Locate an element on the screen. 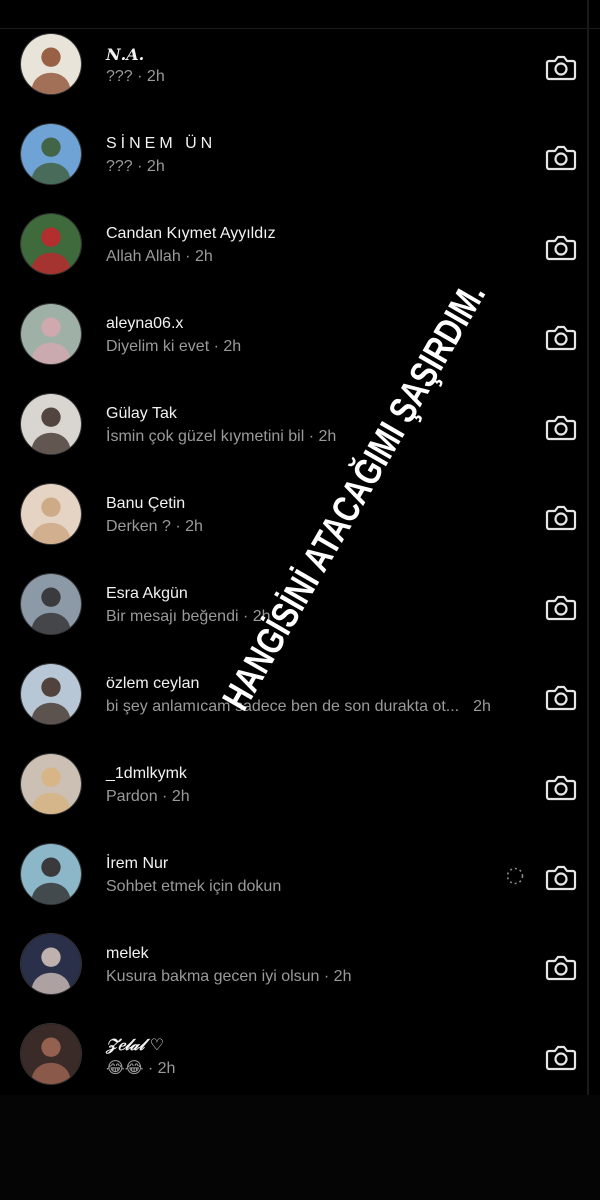 The image size is (600, 1200). thread-preview-text: Bir mesajı beğendi · 2h is located at coordinates (188, 616).